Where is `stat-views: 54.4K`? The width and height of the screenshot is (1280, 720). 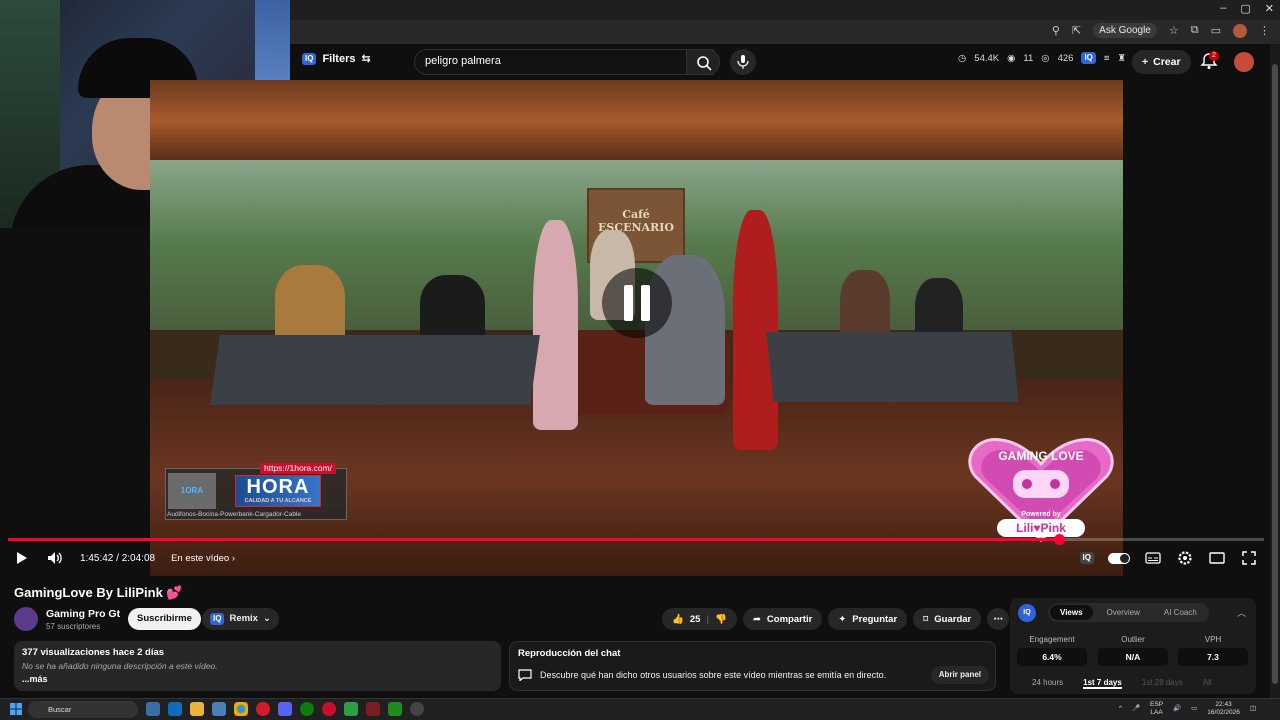
stat-views: 54.4K is located at coordinates (987, 58).